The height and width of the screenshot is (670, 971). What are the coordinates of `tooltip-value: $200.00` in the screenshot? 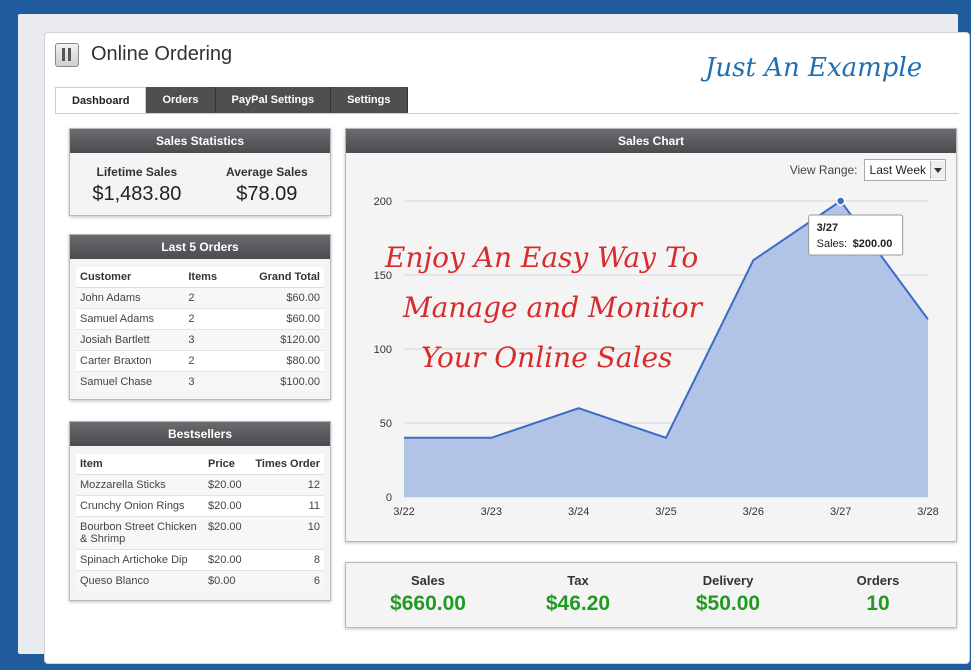 It's located at (873, 244).